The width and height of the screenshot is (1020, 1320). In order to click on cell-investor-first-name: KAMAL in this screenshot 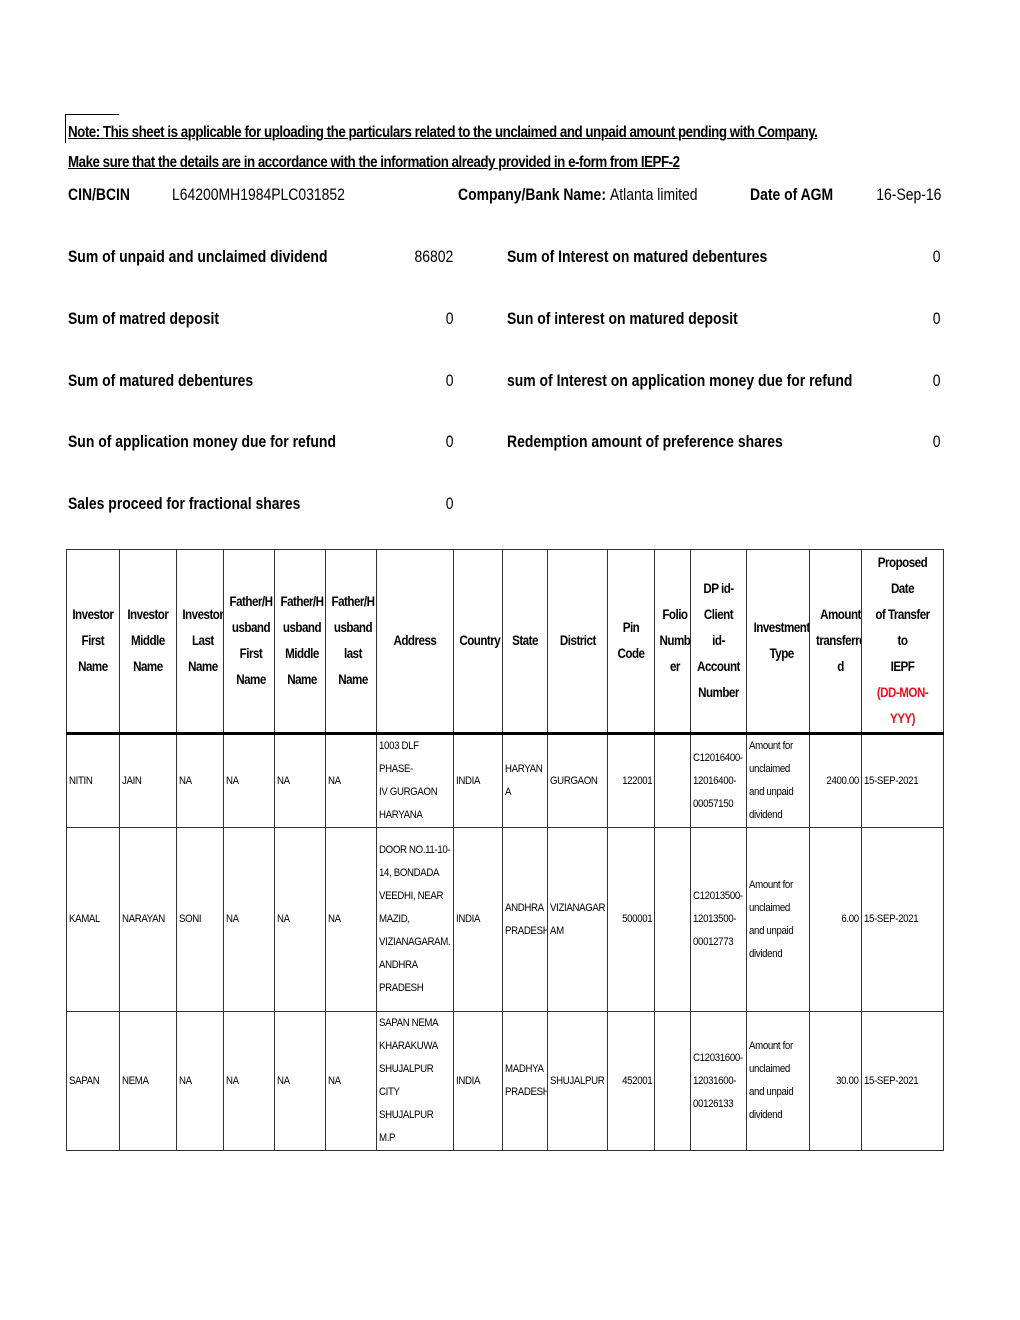, I will do `click(93, 919)`.